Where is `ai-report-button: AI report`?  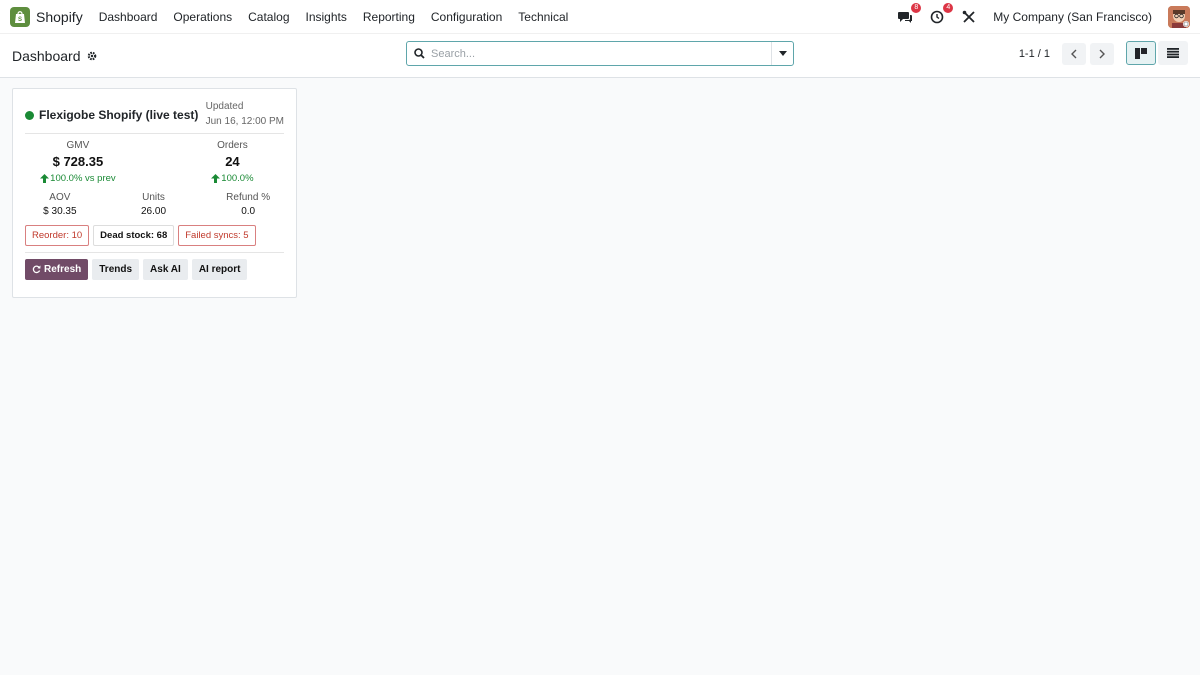
ai-report-button: AI report is located at coordinates (219, 269).